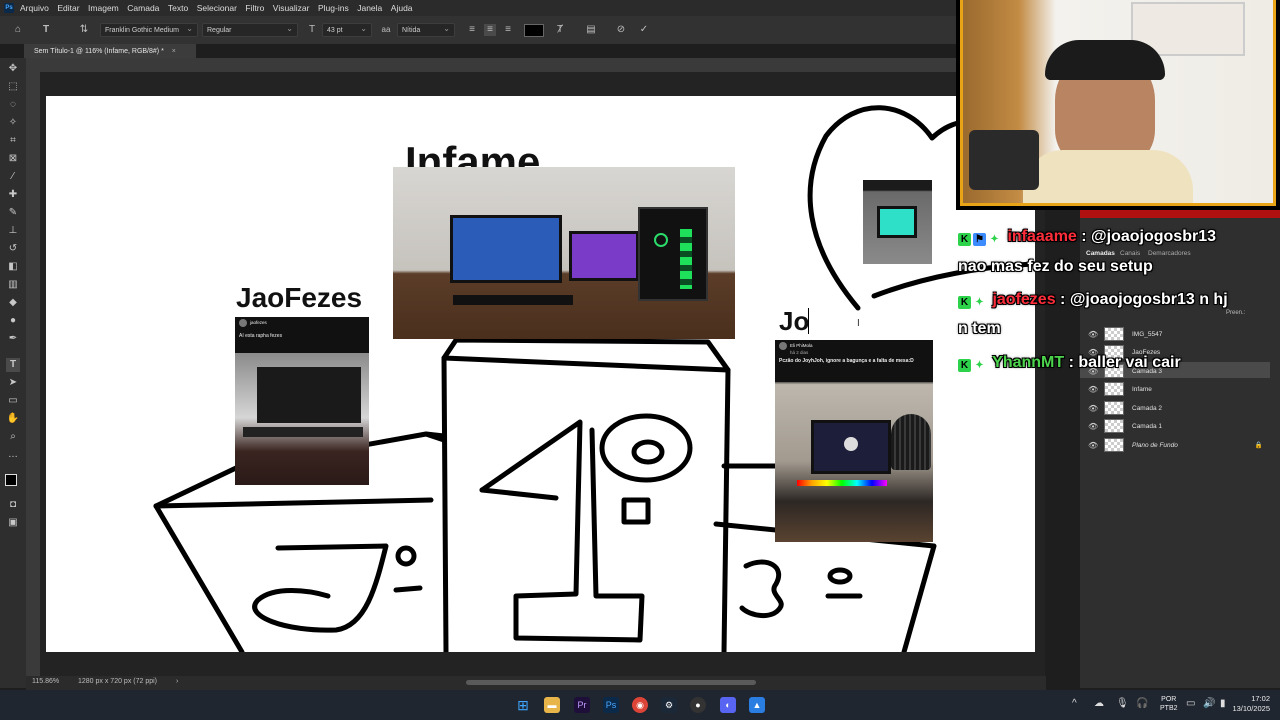 The width and height of the screenshot is (1280, 720). What do you see at coordinates (13, 231) in the screenshot?
I see `stamp-tool-icon: ⊥` at bounding box center [13, 231].